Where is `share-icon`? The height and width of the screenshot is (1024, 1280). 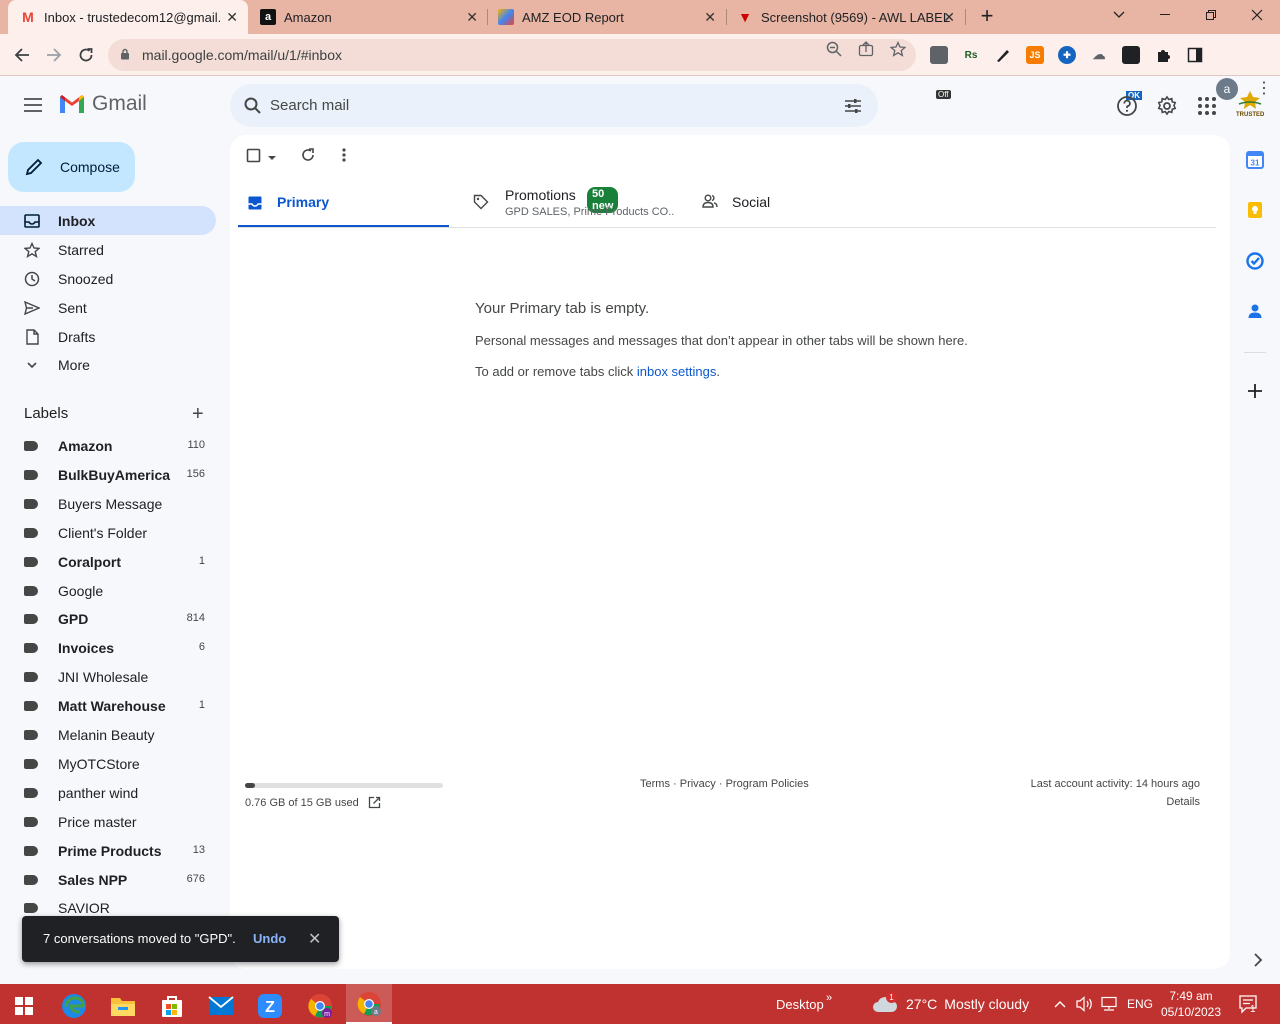 share-icon is located at coordinates (866, 51).